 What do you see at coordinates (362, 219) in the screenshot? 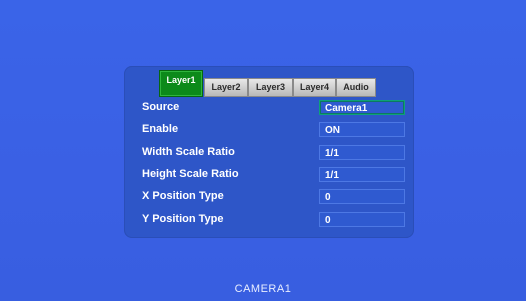
I see `y-position-type-field: 0` at bounding box center [362, 219].